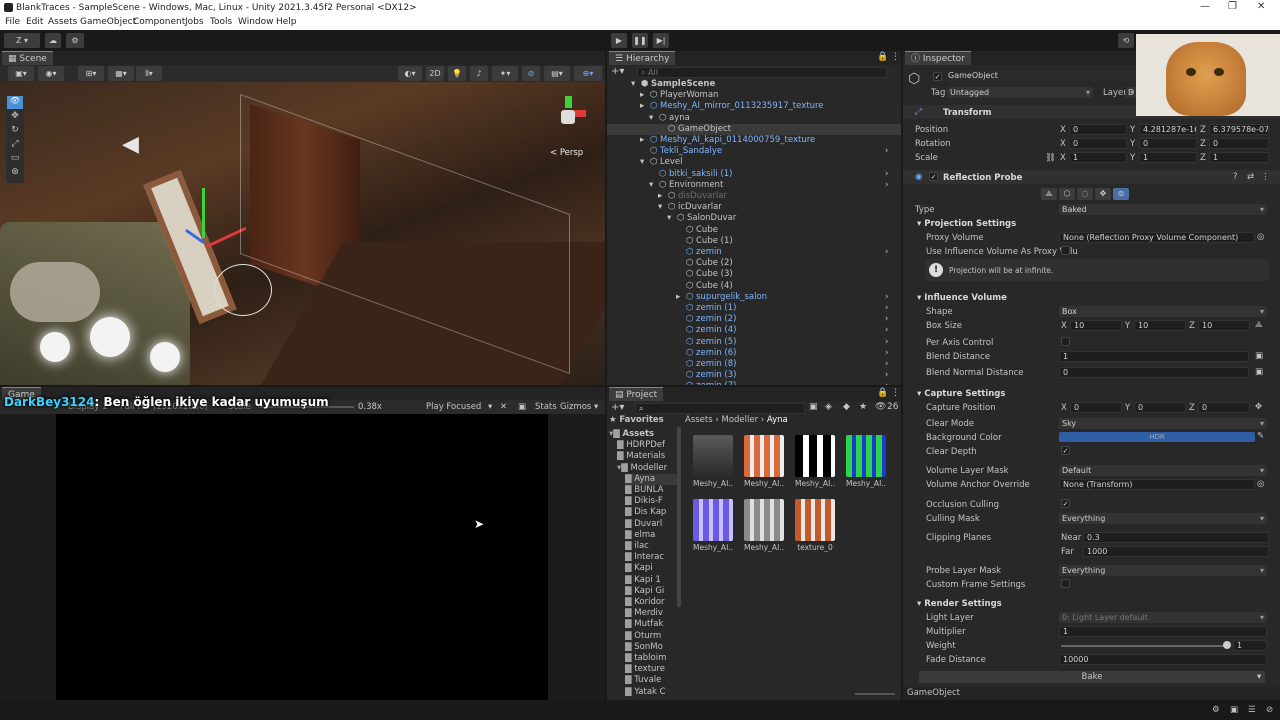  Describe the element at coordinates (651, 546) in the screenshot. I see `folder-row: ▇ ilac` at that location.